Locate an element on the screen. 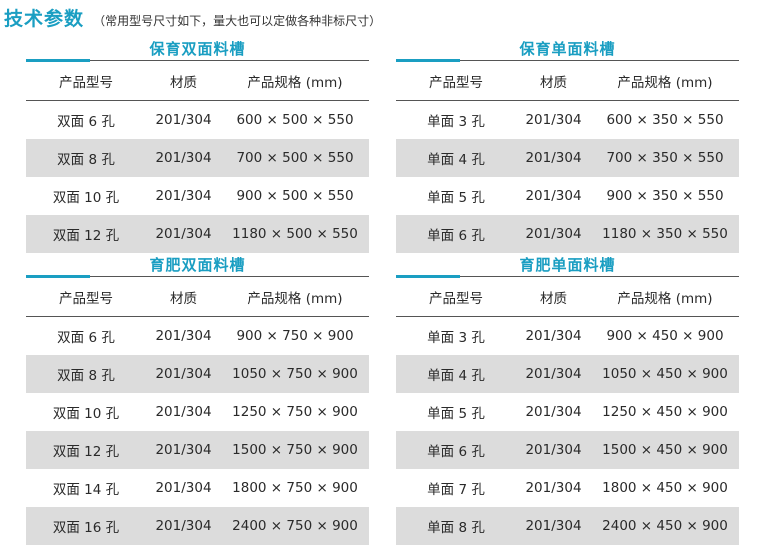  page-title: 技术参数 （常用型号尺寸如下，量大也可以定做各种非标尺寸） is located at coordinates (192, 19).